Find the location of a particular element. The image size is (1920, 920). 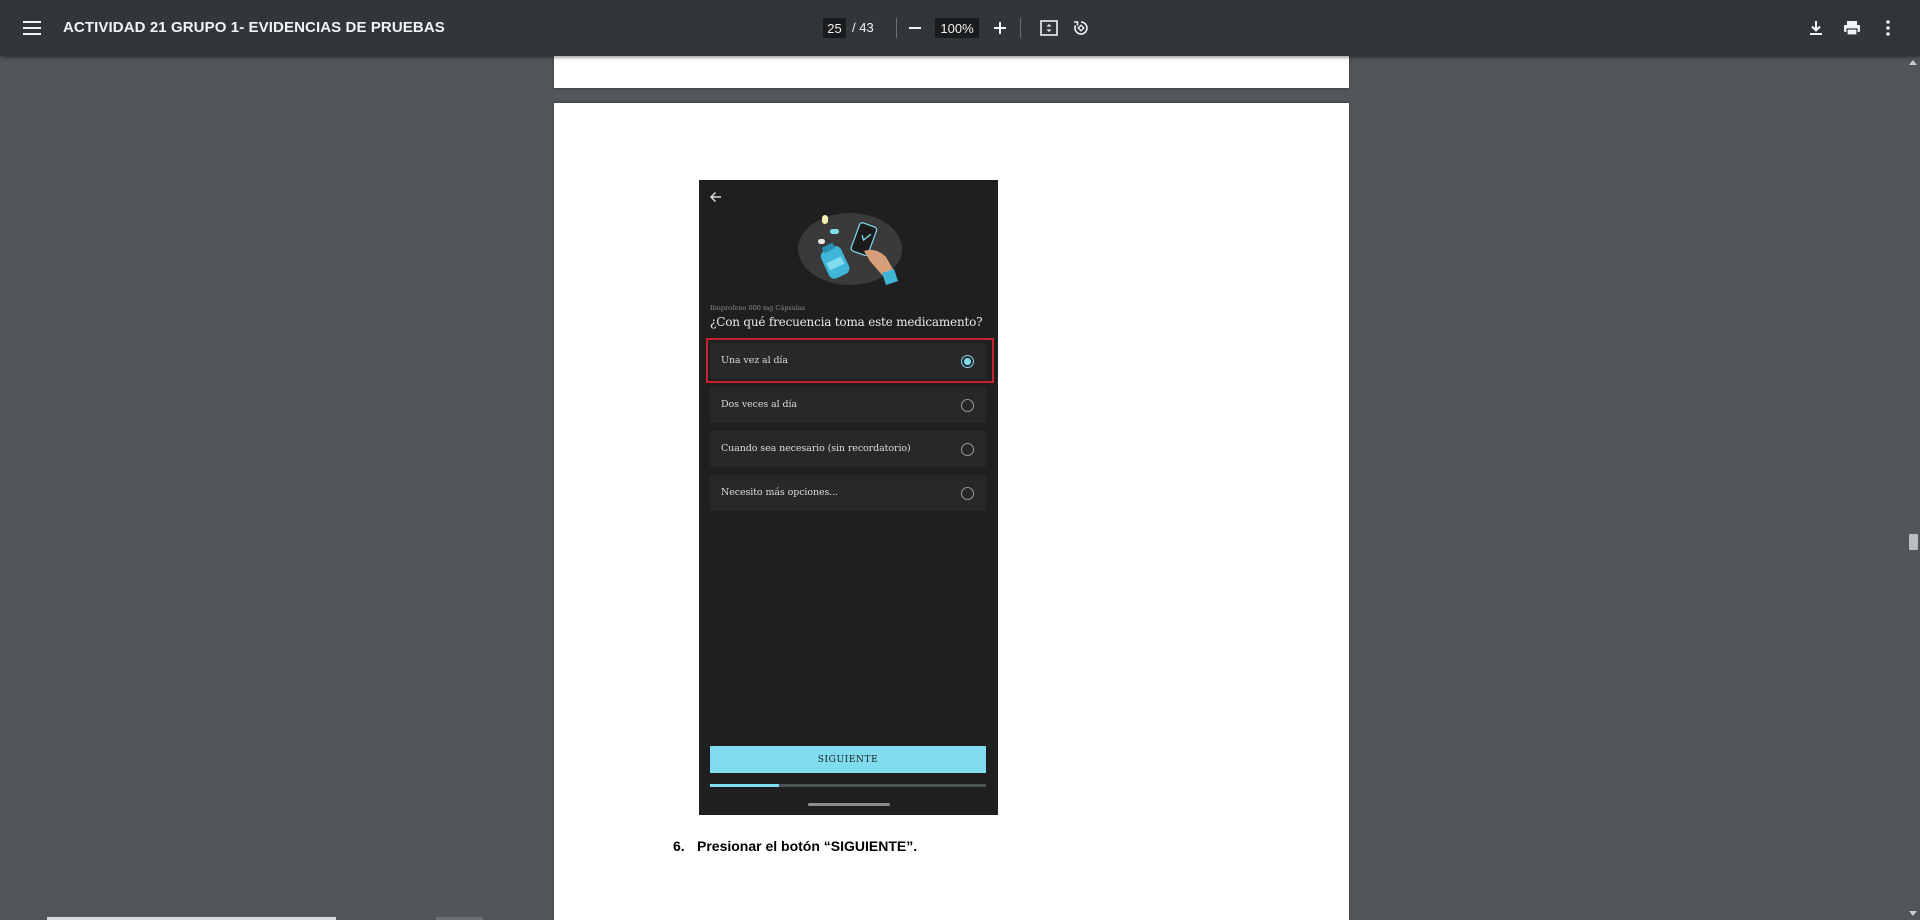

page-total: / 43 is located at coordinates (863, 27).